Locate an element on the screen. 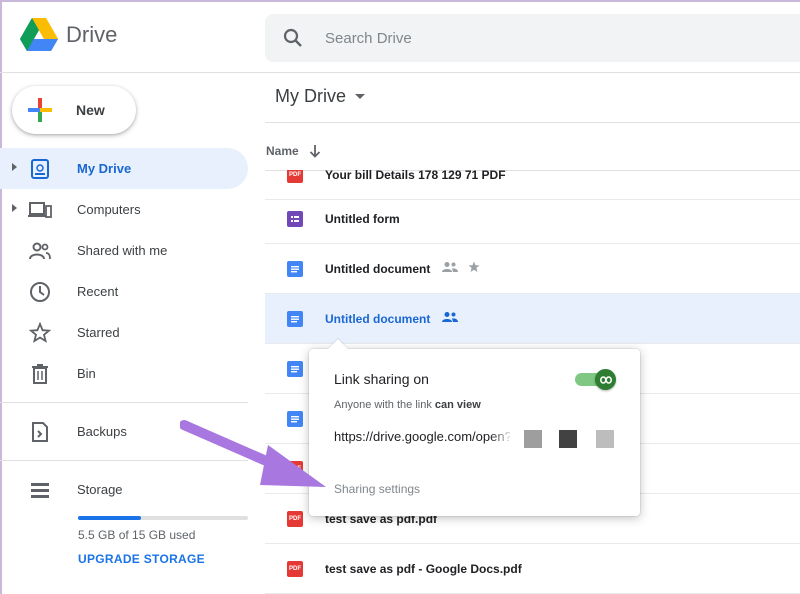 Image resolution: width=800 pixels, height=594 pixels. sidebar-item-label: My Drive is located at coordinates (104, 168).